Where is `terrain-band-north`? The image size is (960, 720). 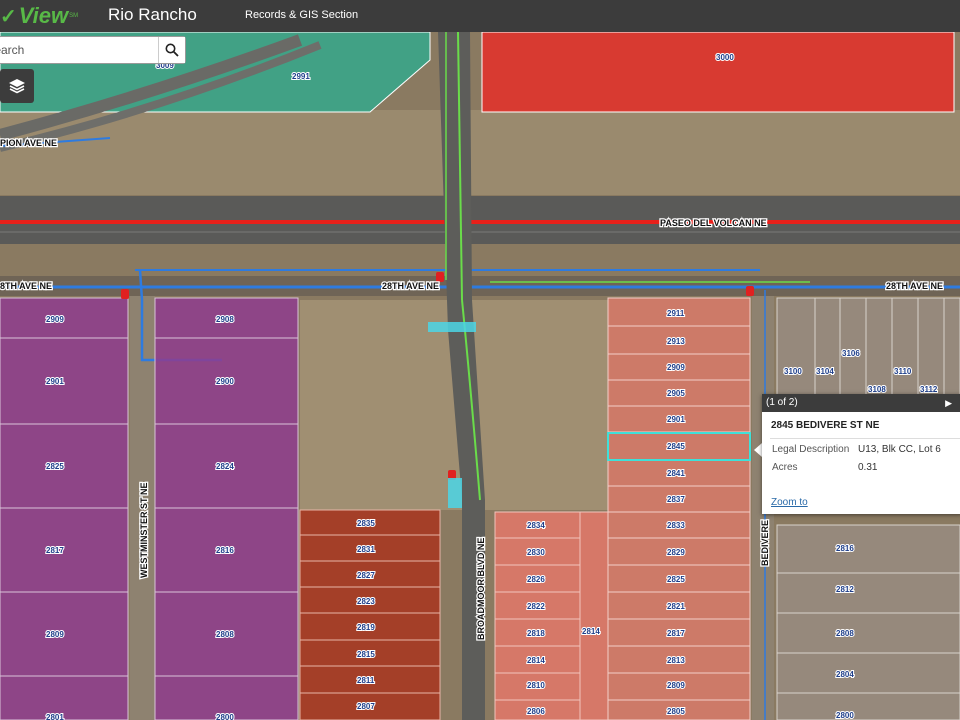
terrain-band-north is located at coordinates (480, 152).